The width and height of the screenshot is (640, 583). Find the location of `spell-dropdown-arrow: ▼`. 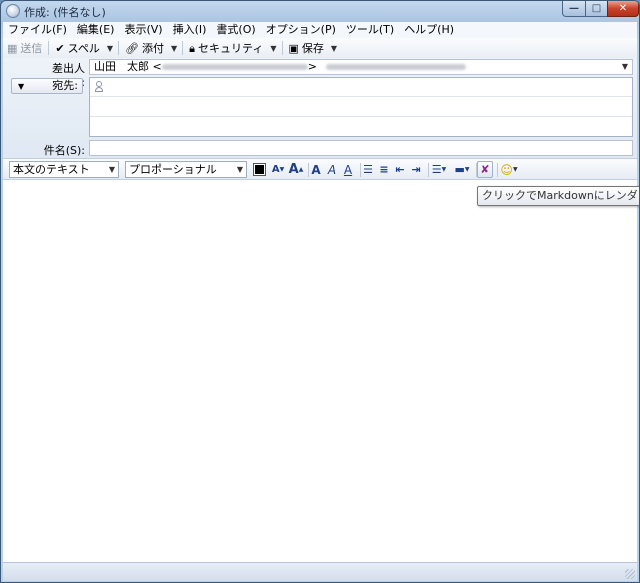

spell-dropdown-arrow: ▼ is located at coordinates (110, 48).